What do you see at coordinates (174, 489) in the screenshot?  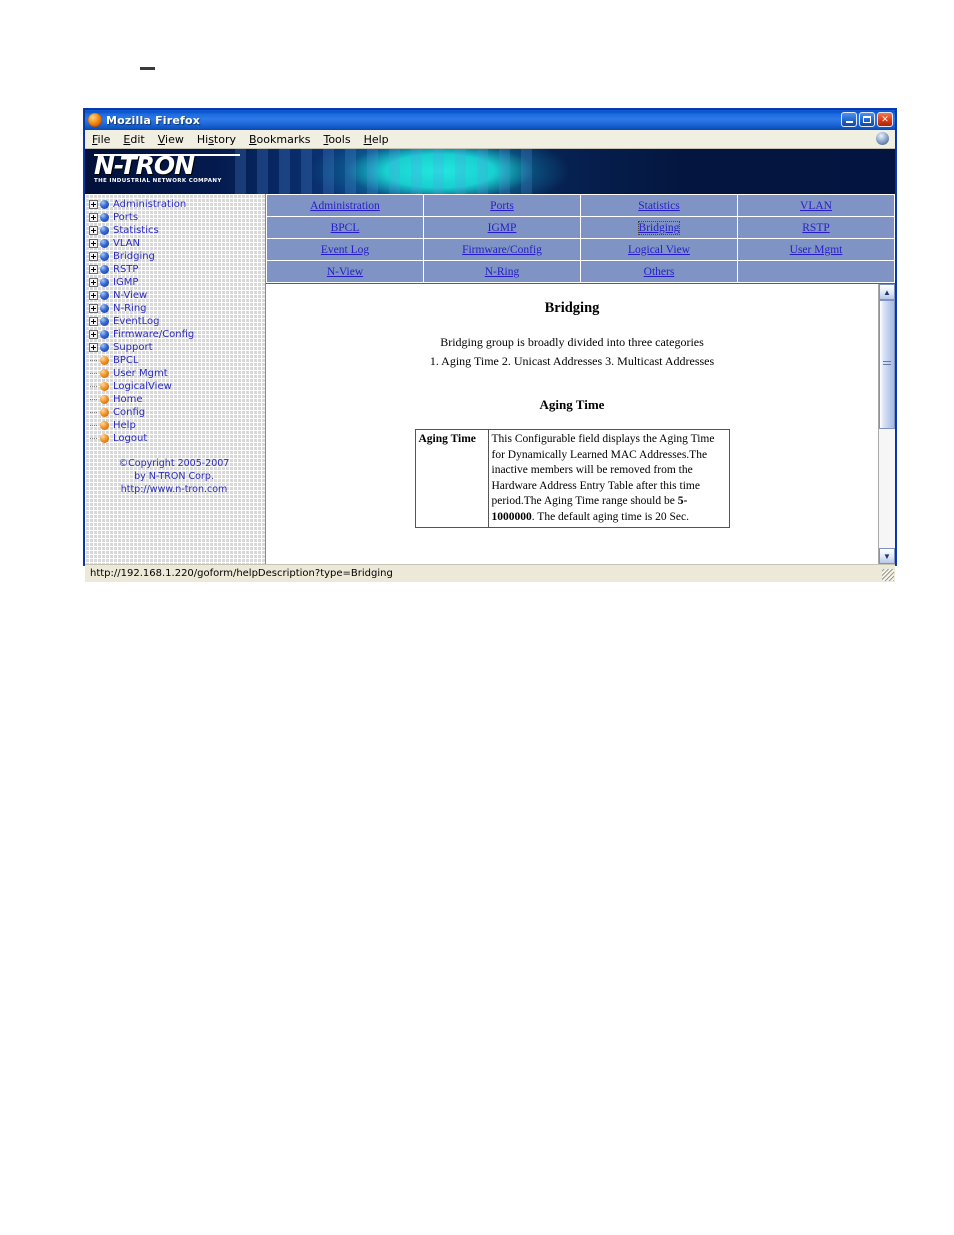 I see `copyright-link: http://www.n-tron.com` at bounding box center [174, 489].